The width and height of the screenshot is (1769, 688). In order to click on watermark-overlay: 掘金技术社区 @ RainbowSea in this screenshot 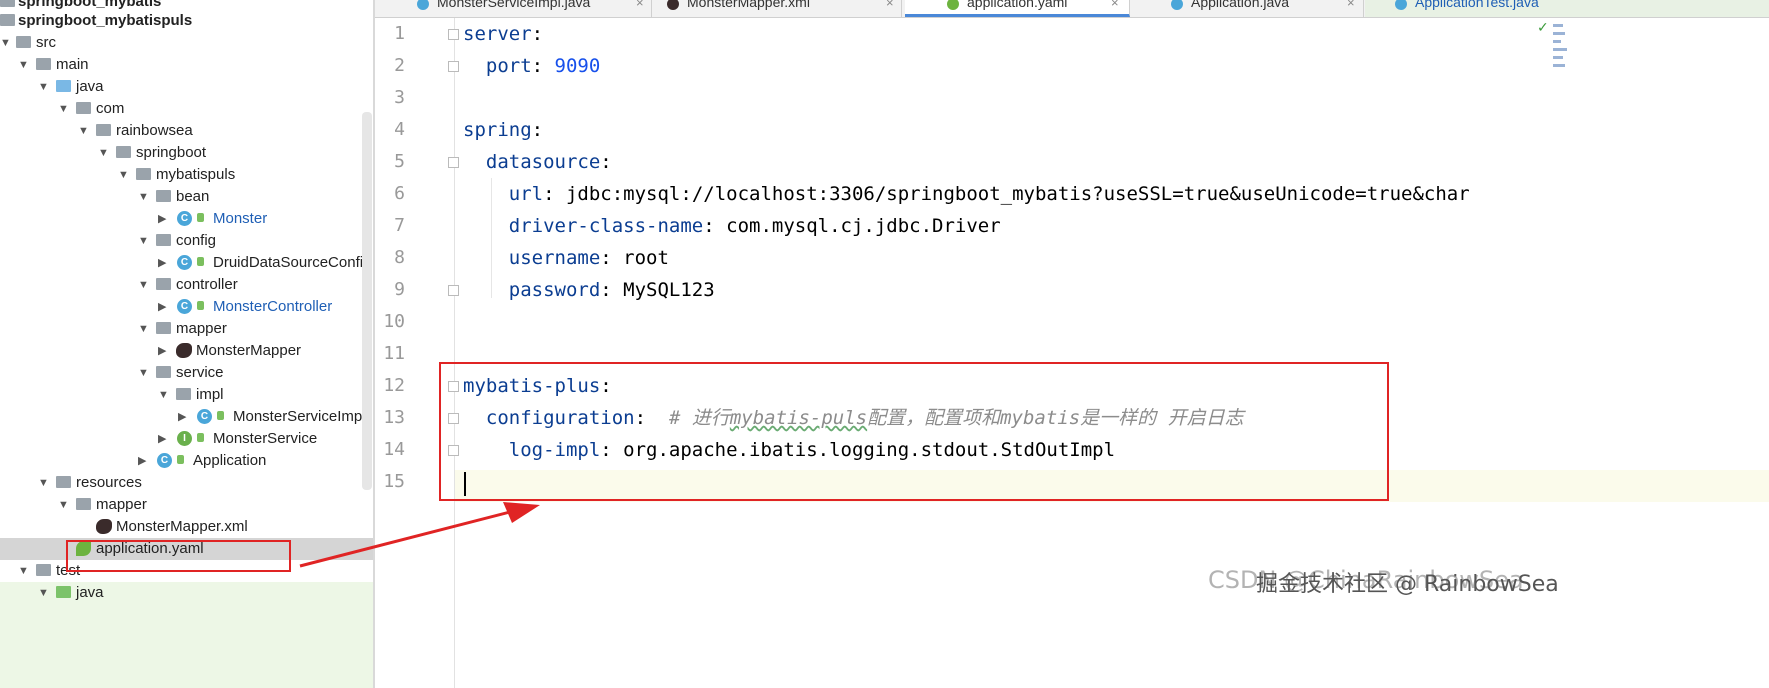, I will do `click(1407, 584)`.